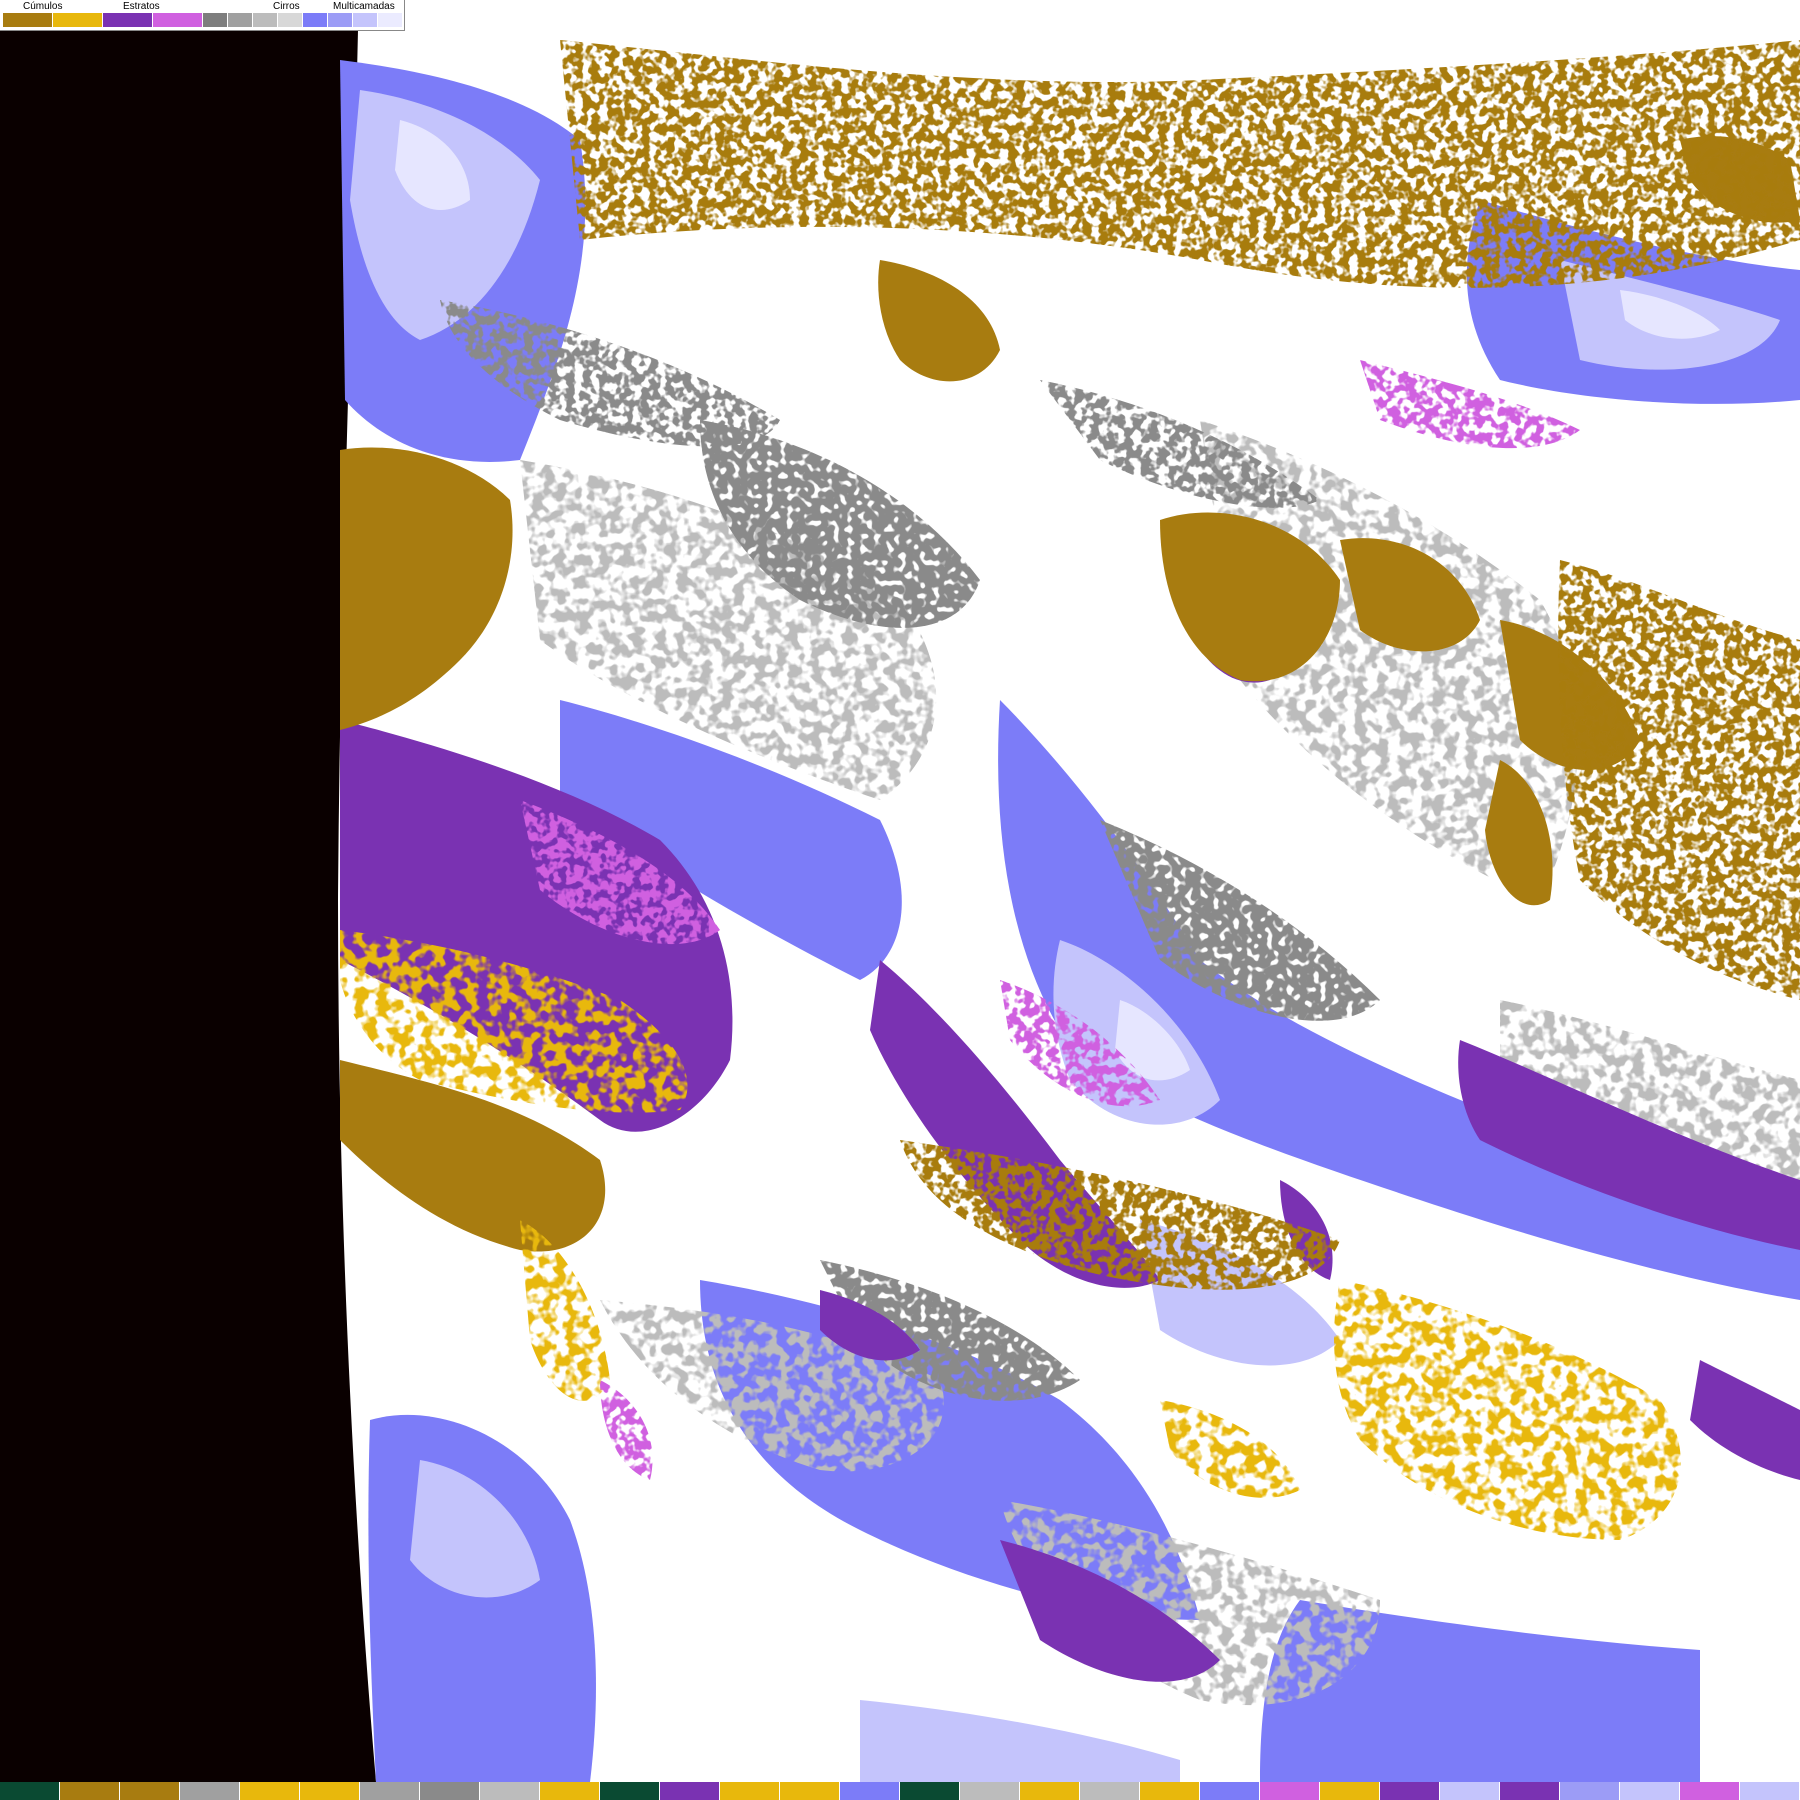 This screenshot has height=1800, width=1800. What do you see at coordinates (141, 6) in the screenshot?
I see `legend-label: Estratos` at bounding box center [141, 6].